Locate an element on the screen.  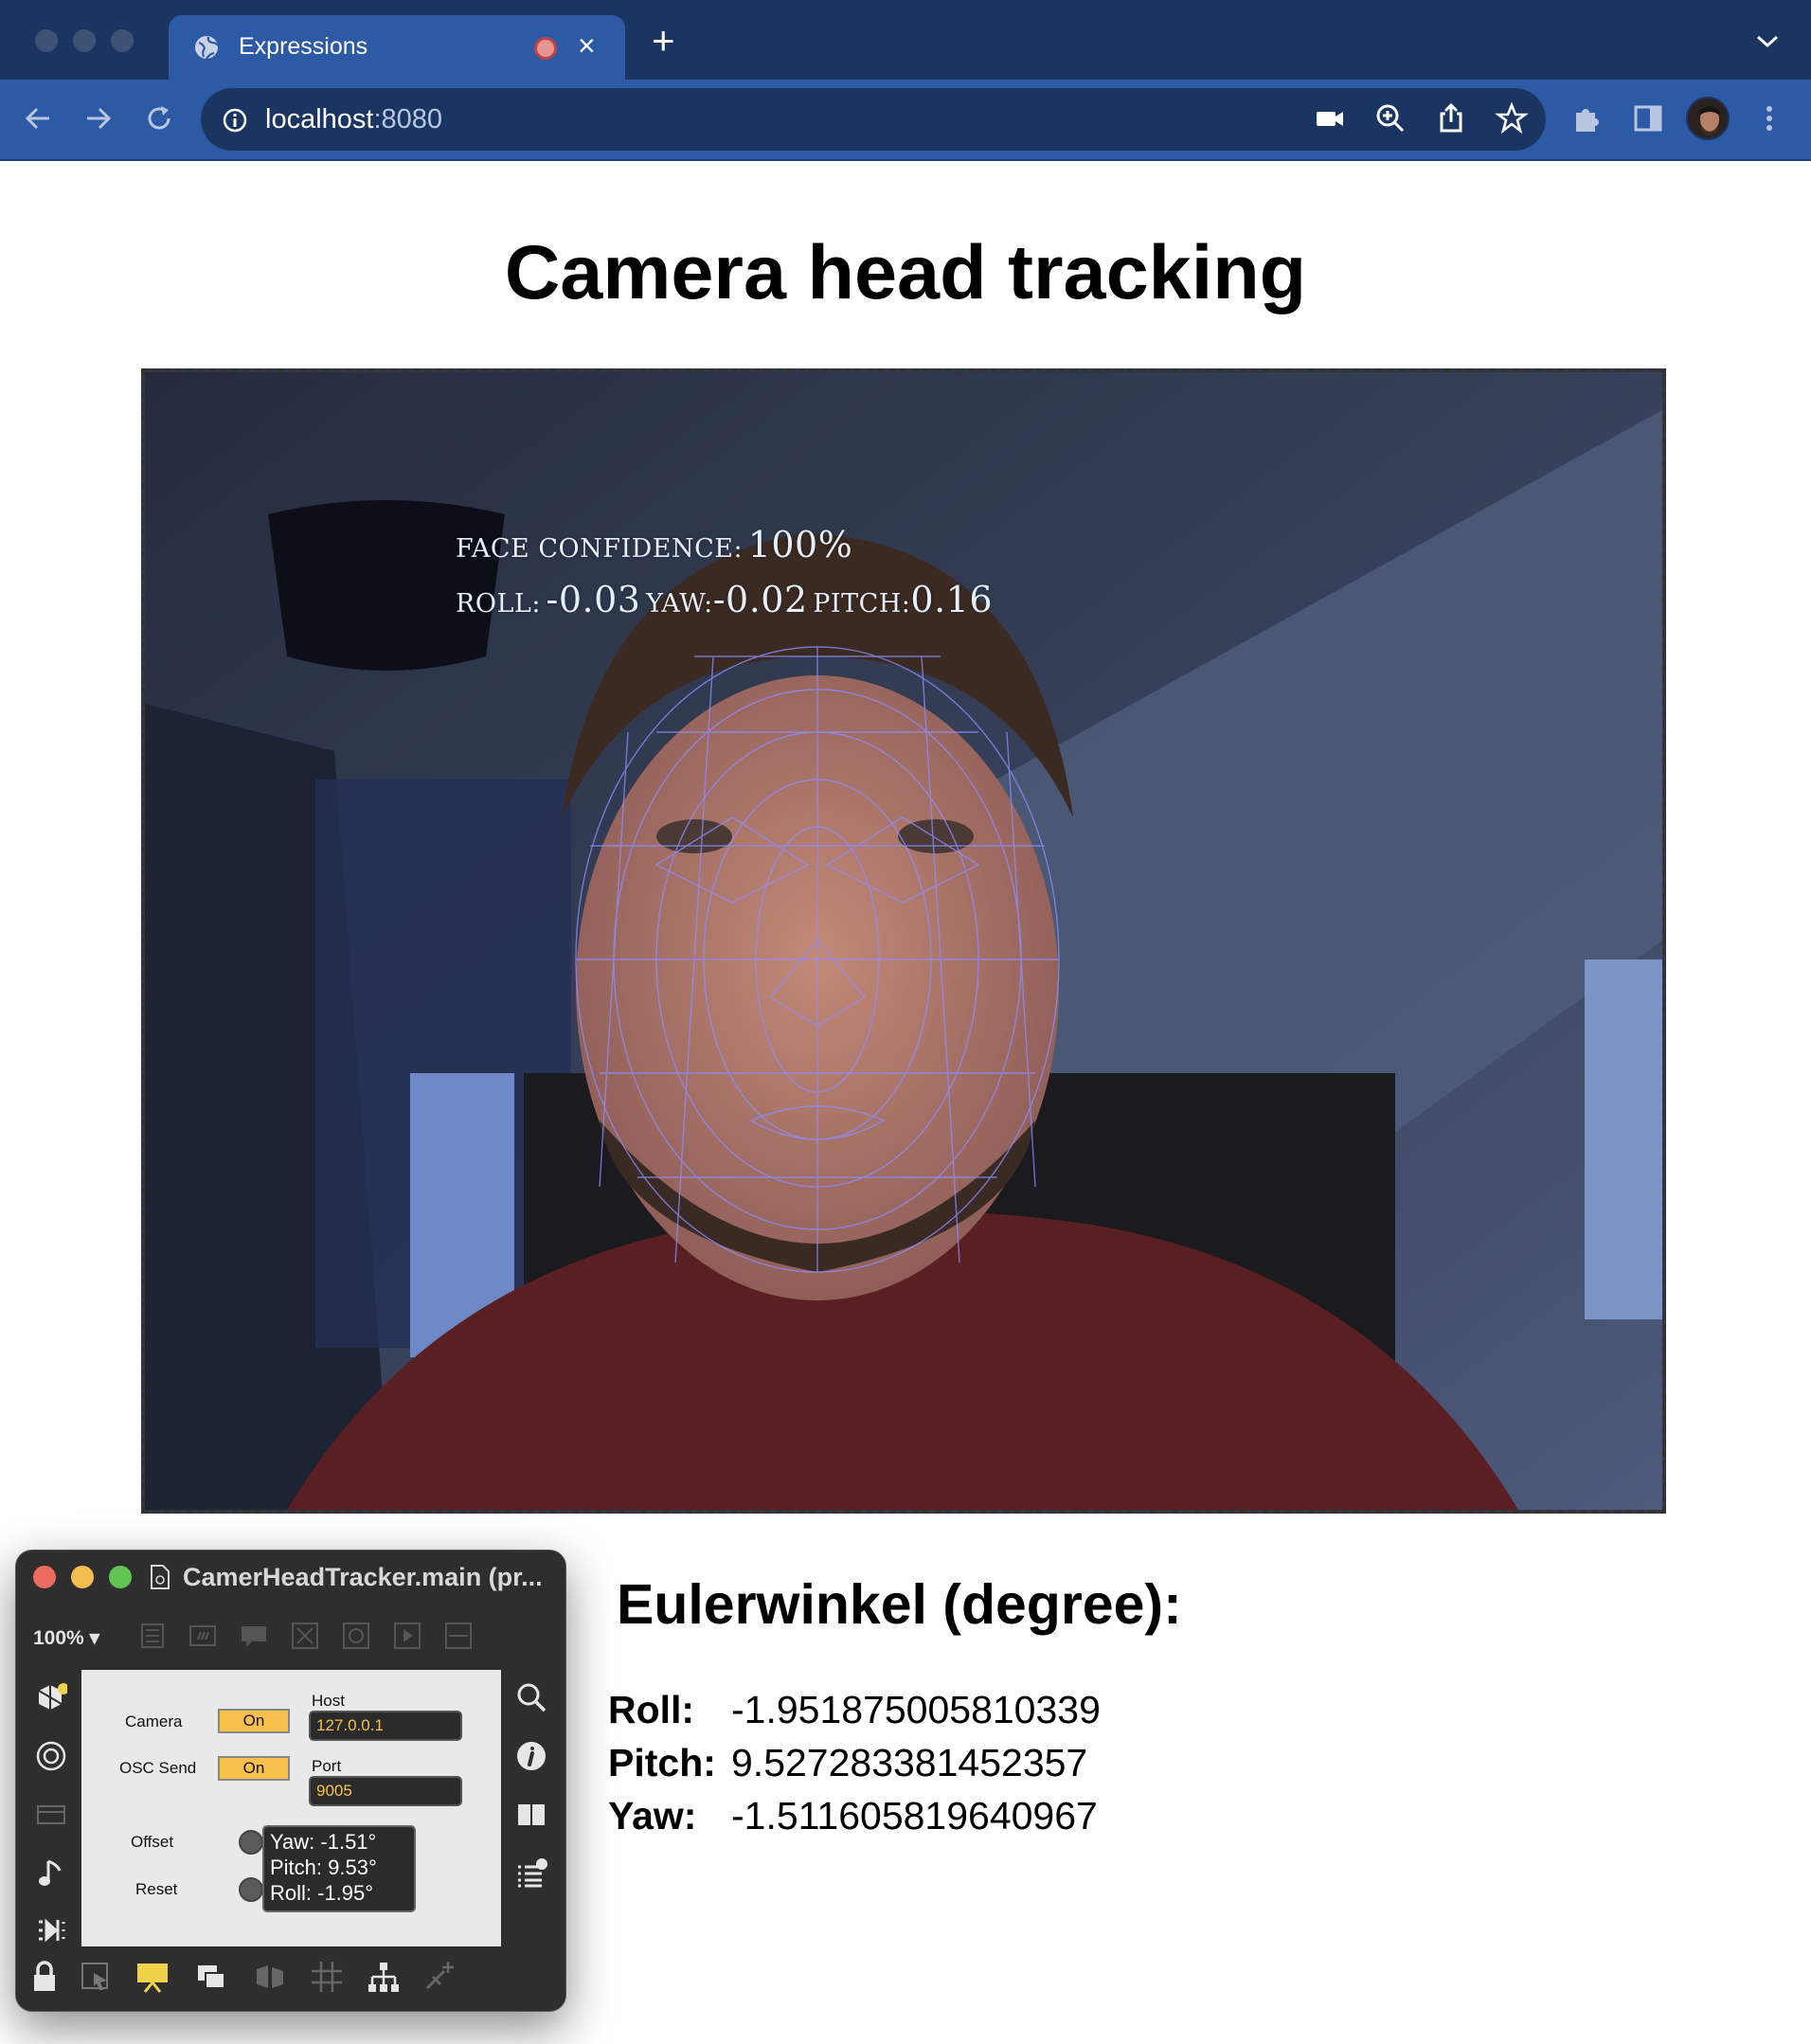
euler-row-yaw: Yaw: -1.511605819640967 is located at coordinates (853, 1816).